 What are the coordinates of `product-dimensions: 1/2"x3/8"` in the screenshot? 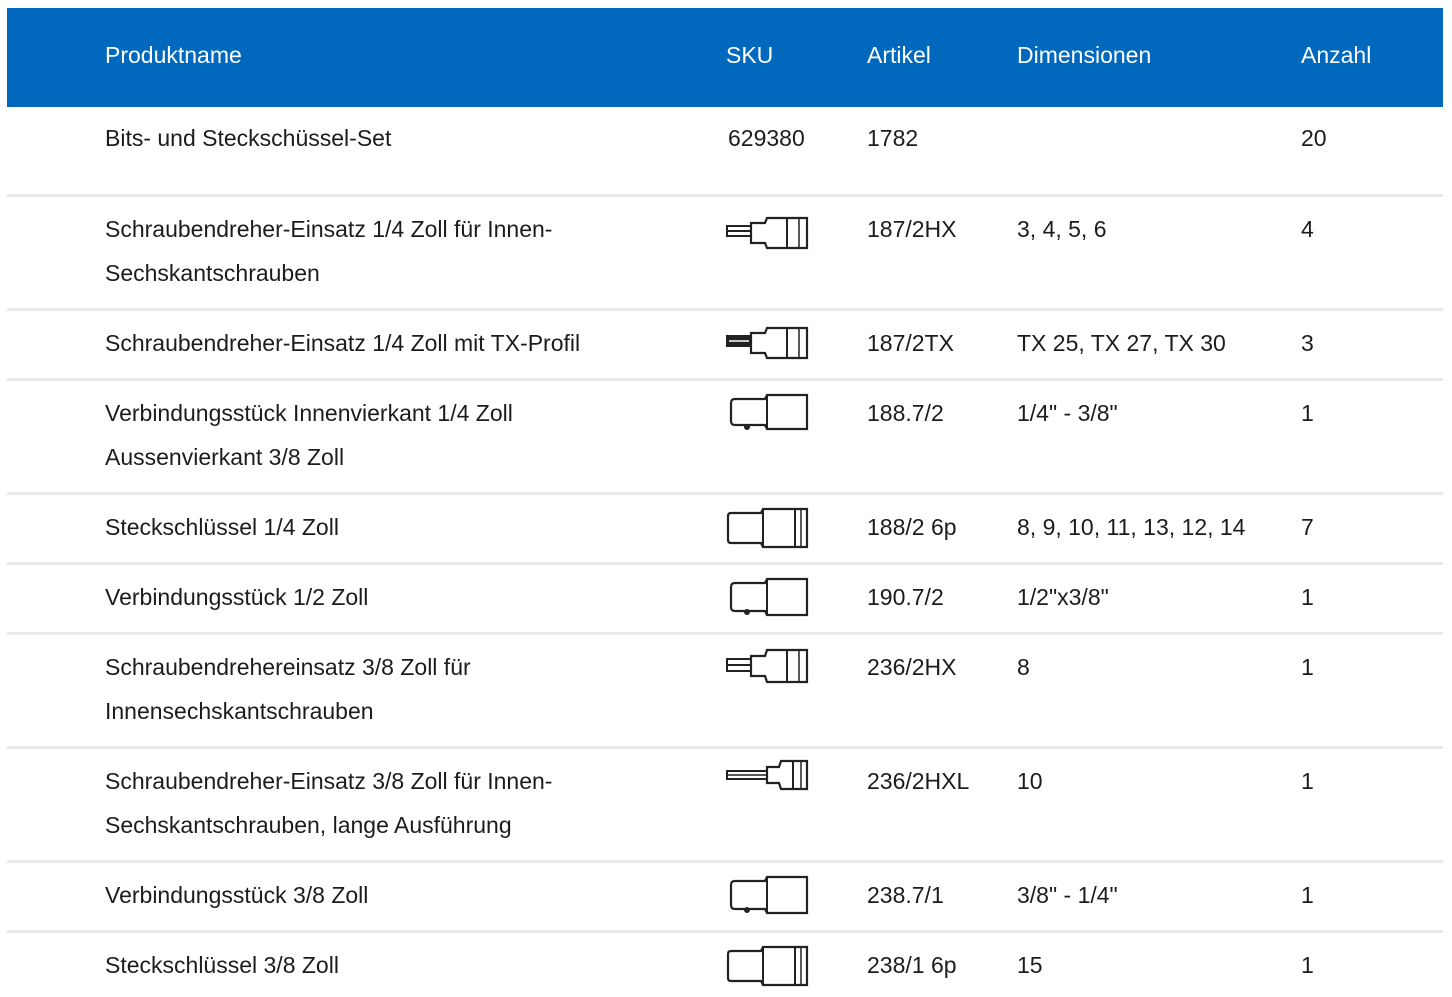 It's located at (1063, 597).